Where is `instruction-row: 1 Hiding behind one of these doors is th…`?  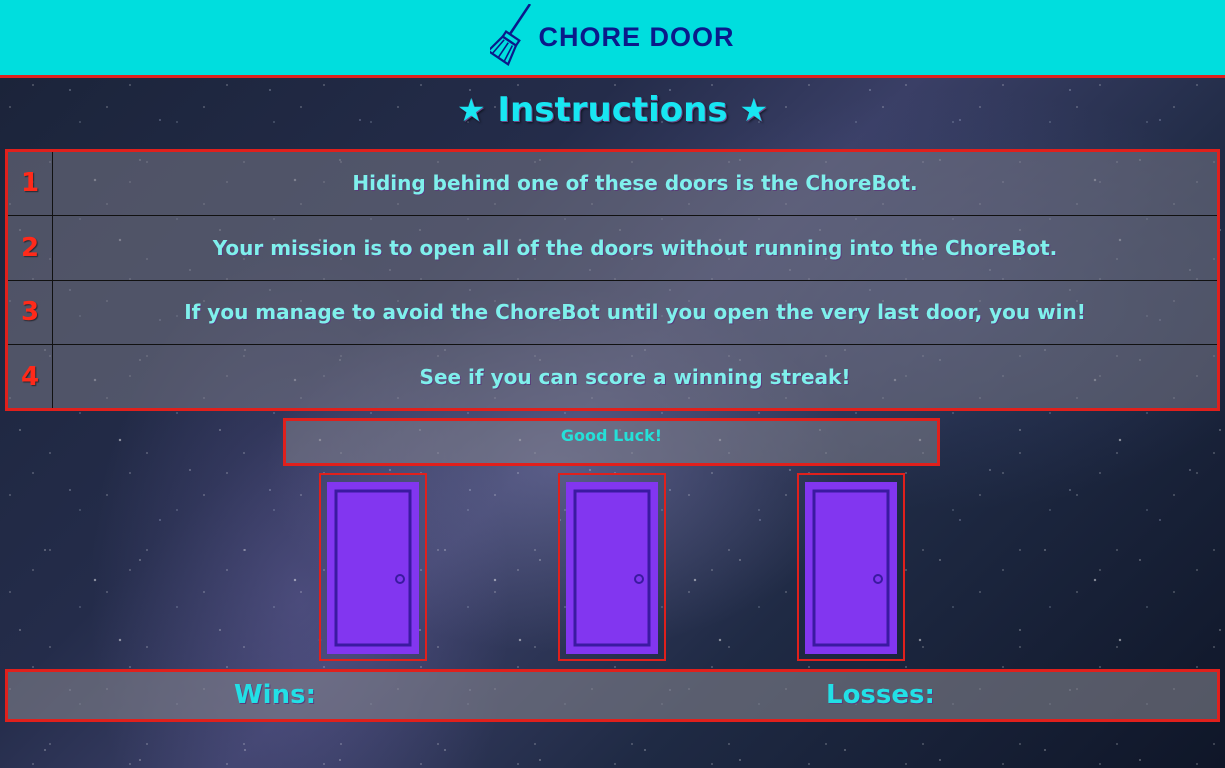
instruction-row: 1 Hiding behind one of these doors is th… is located at coordinates (612, 183).